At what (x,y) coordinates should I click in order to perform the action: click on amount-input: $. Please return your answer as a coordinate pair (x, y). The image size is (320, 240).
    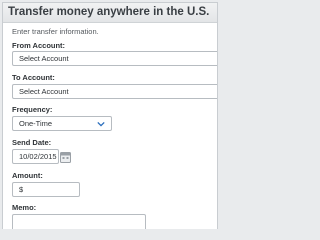
    Looking at the image, I should click on (46, 189).